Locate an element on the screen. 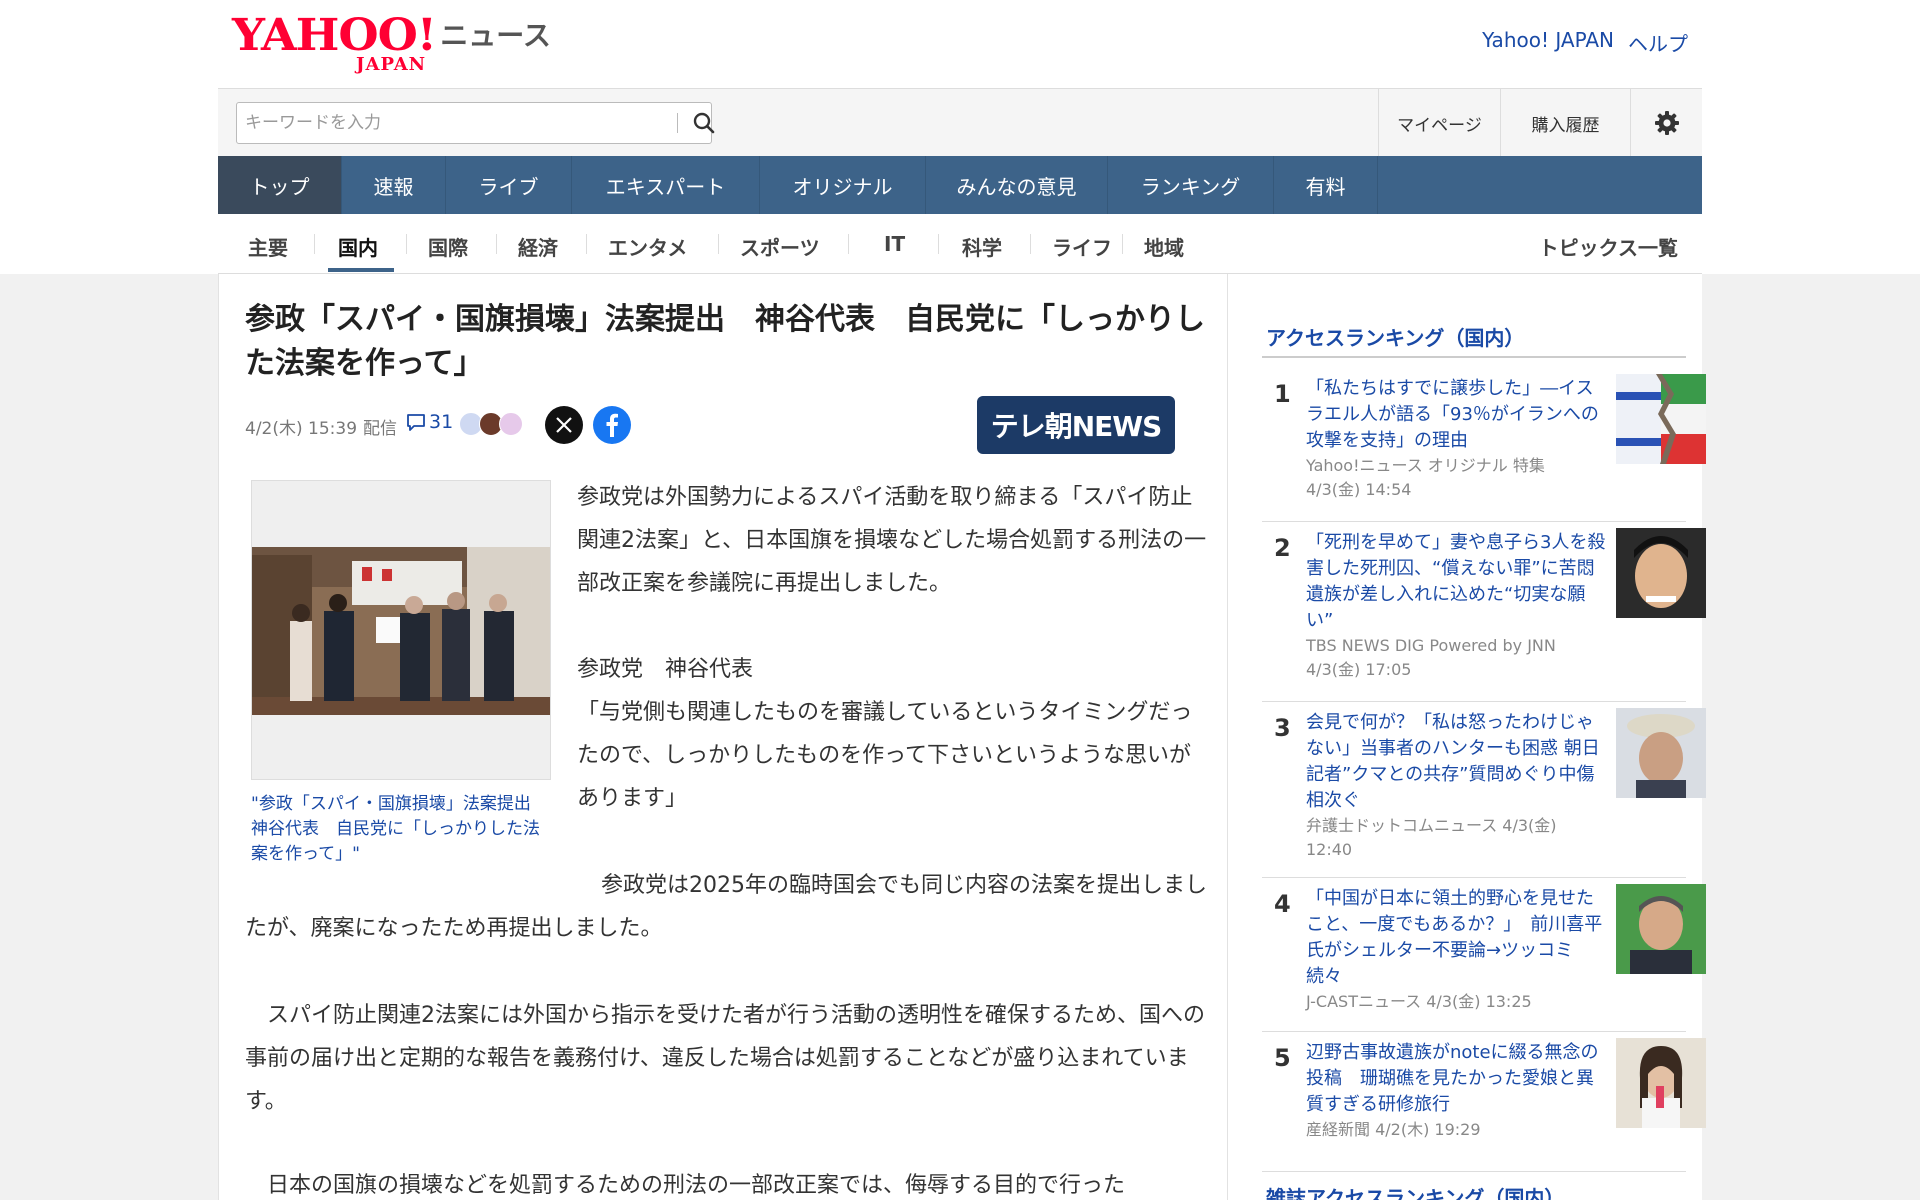 The image size is (1920, 1200). press-photo is located at coordinates (401, 631).